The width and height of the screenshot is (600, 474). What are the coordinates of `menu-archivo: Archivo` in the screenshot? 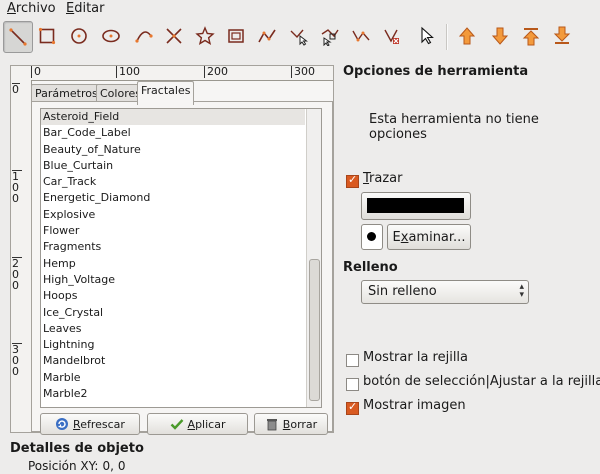 It's located at (31, 8).